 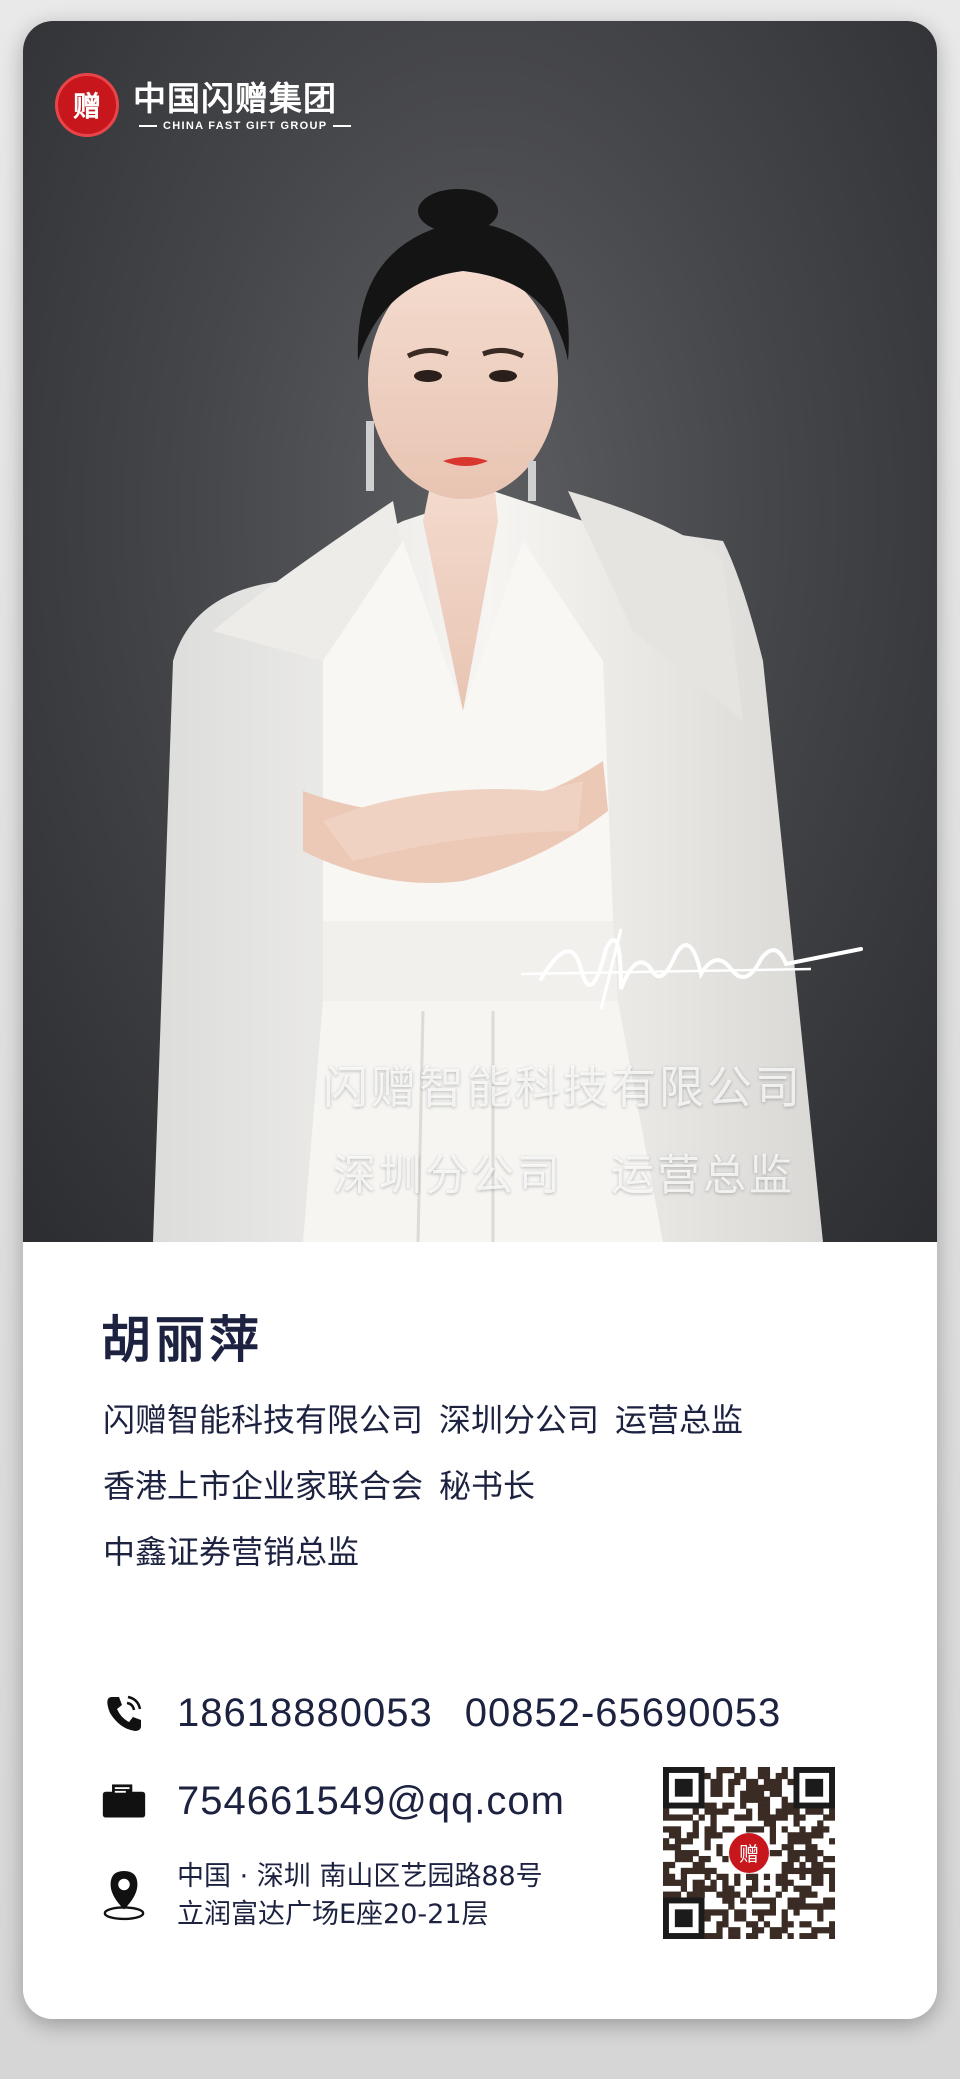 I want to click on brand-seal-glyph: 赠, so click(x=86, y=106).